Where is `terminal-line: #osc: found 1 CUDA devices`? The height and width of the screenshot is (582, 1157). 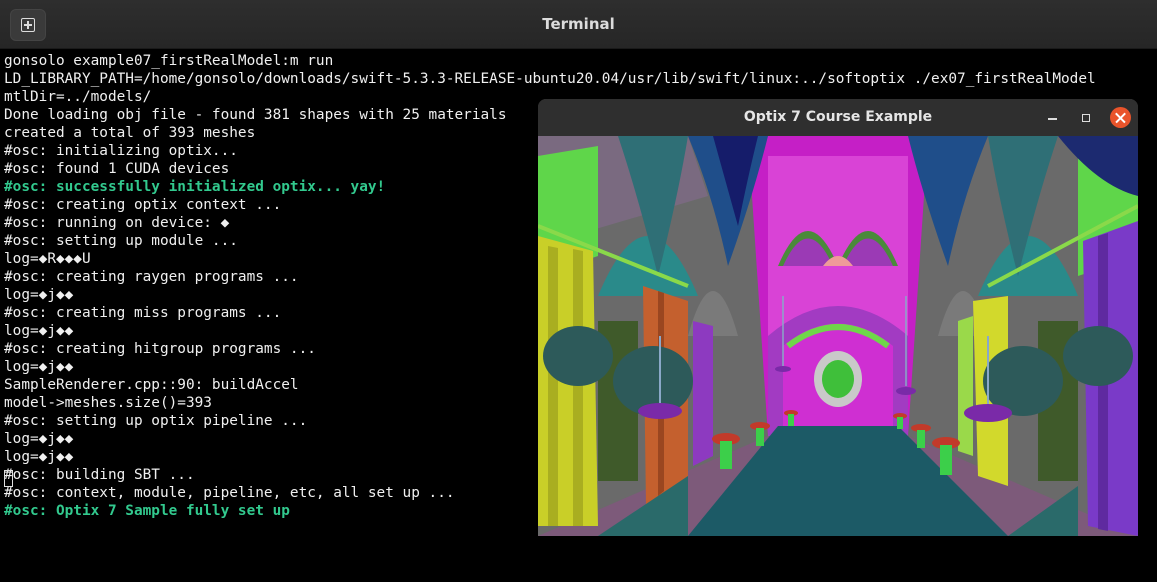
terminal-line: #osc: found 1 CUDA devices is located at coordinates (117, 169).